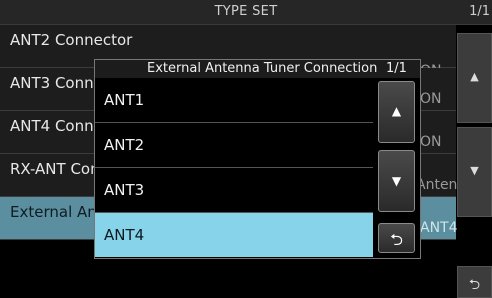 The height and width of the screenshot is (298, 492). Describe the element at coordinates (71, 40) in the screenshot. I see `list-item-label: ANT2 Connector` at that location.